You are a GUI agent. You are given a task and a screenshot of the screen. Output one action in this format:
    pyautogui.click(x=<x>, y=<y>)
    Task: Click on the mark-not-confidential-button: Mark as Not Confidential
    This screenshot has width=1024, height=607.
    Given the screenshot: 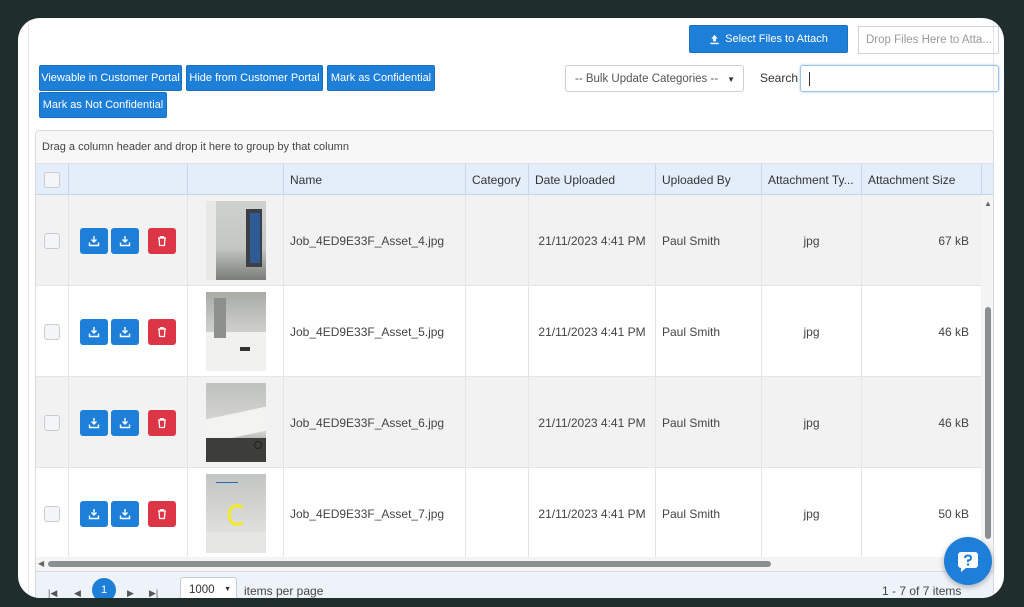 What is the action you would take?
    pyautogui.click(x=103, y=105)
    